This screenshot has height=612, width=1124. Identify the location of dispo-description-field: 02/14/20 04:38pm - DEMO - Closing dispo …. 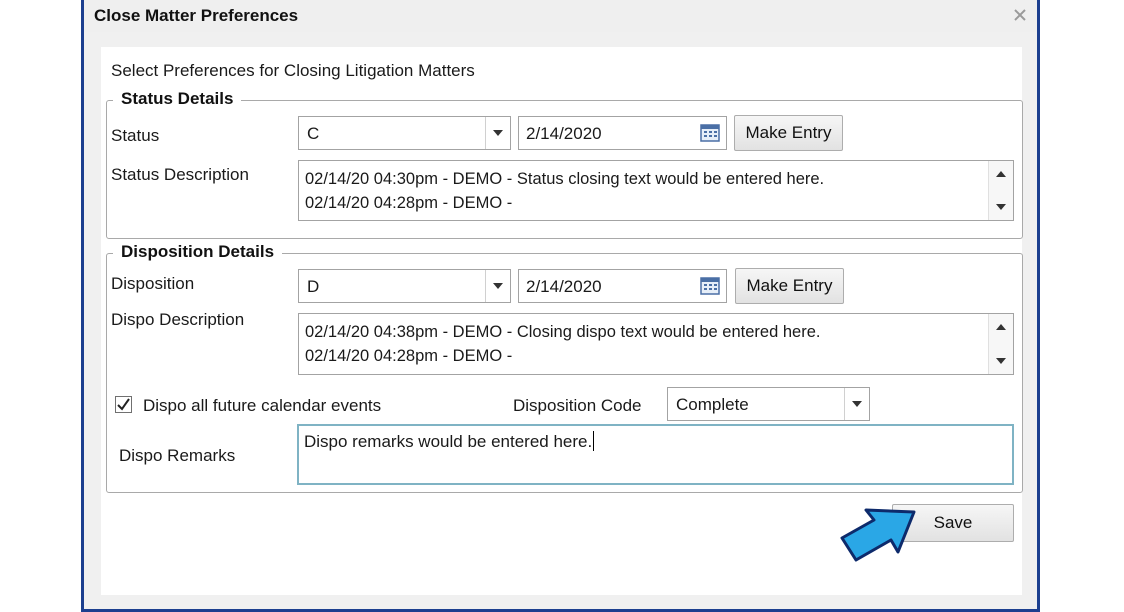
(656, 344).